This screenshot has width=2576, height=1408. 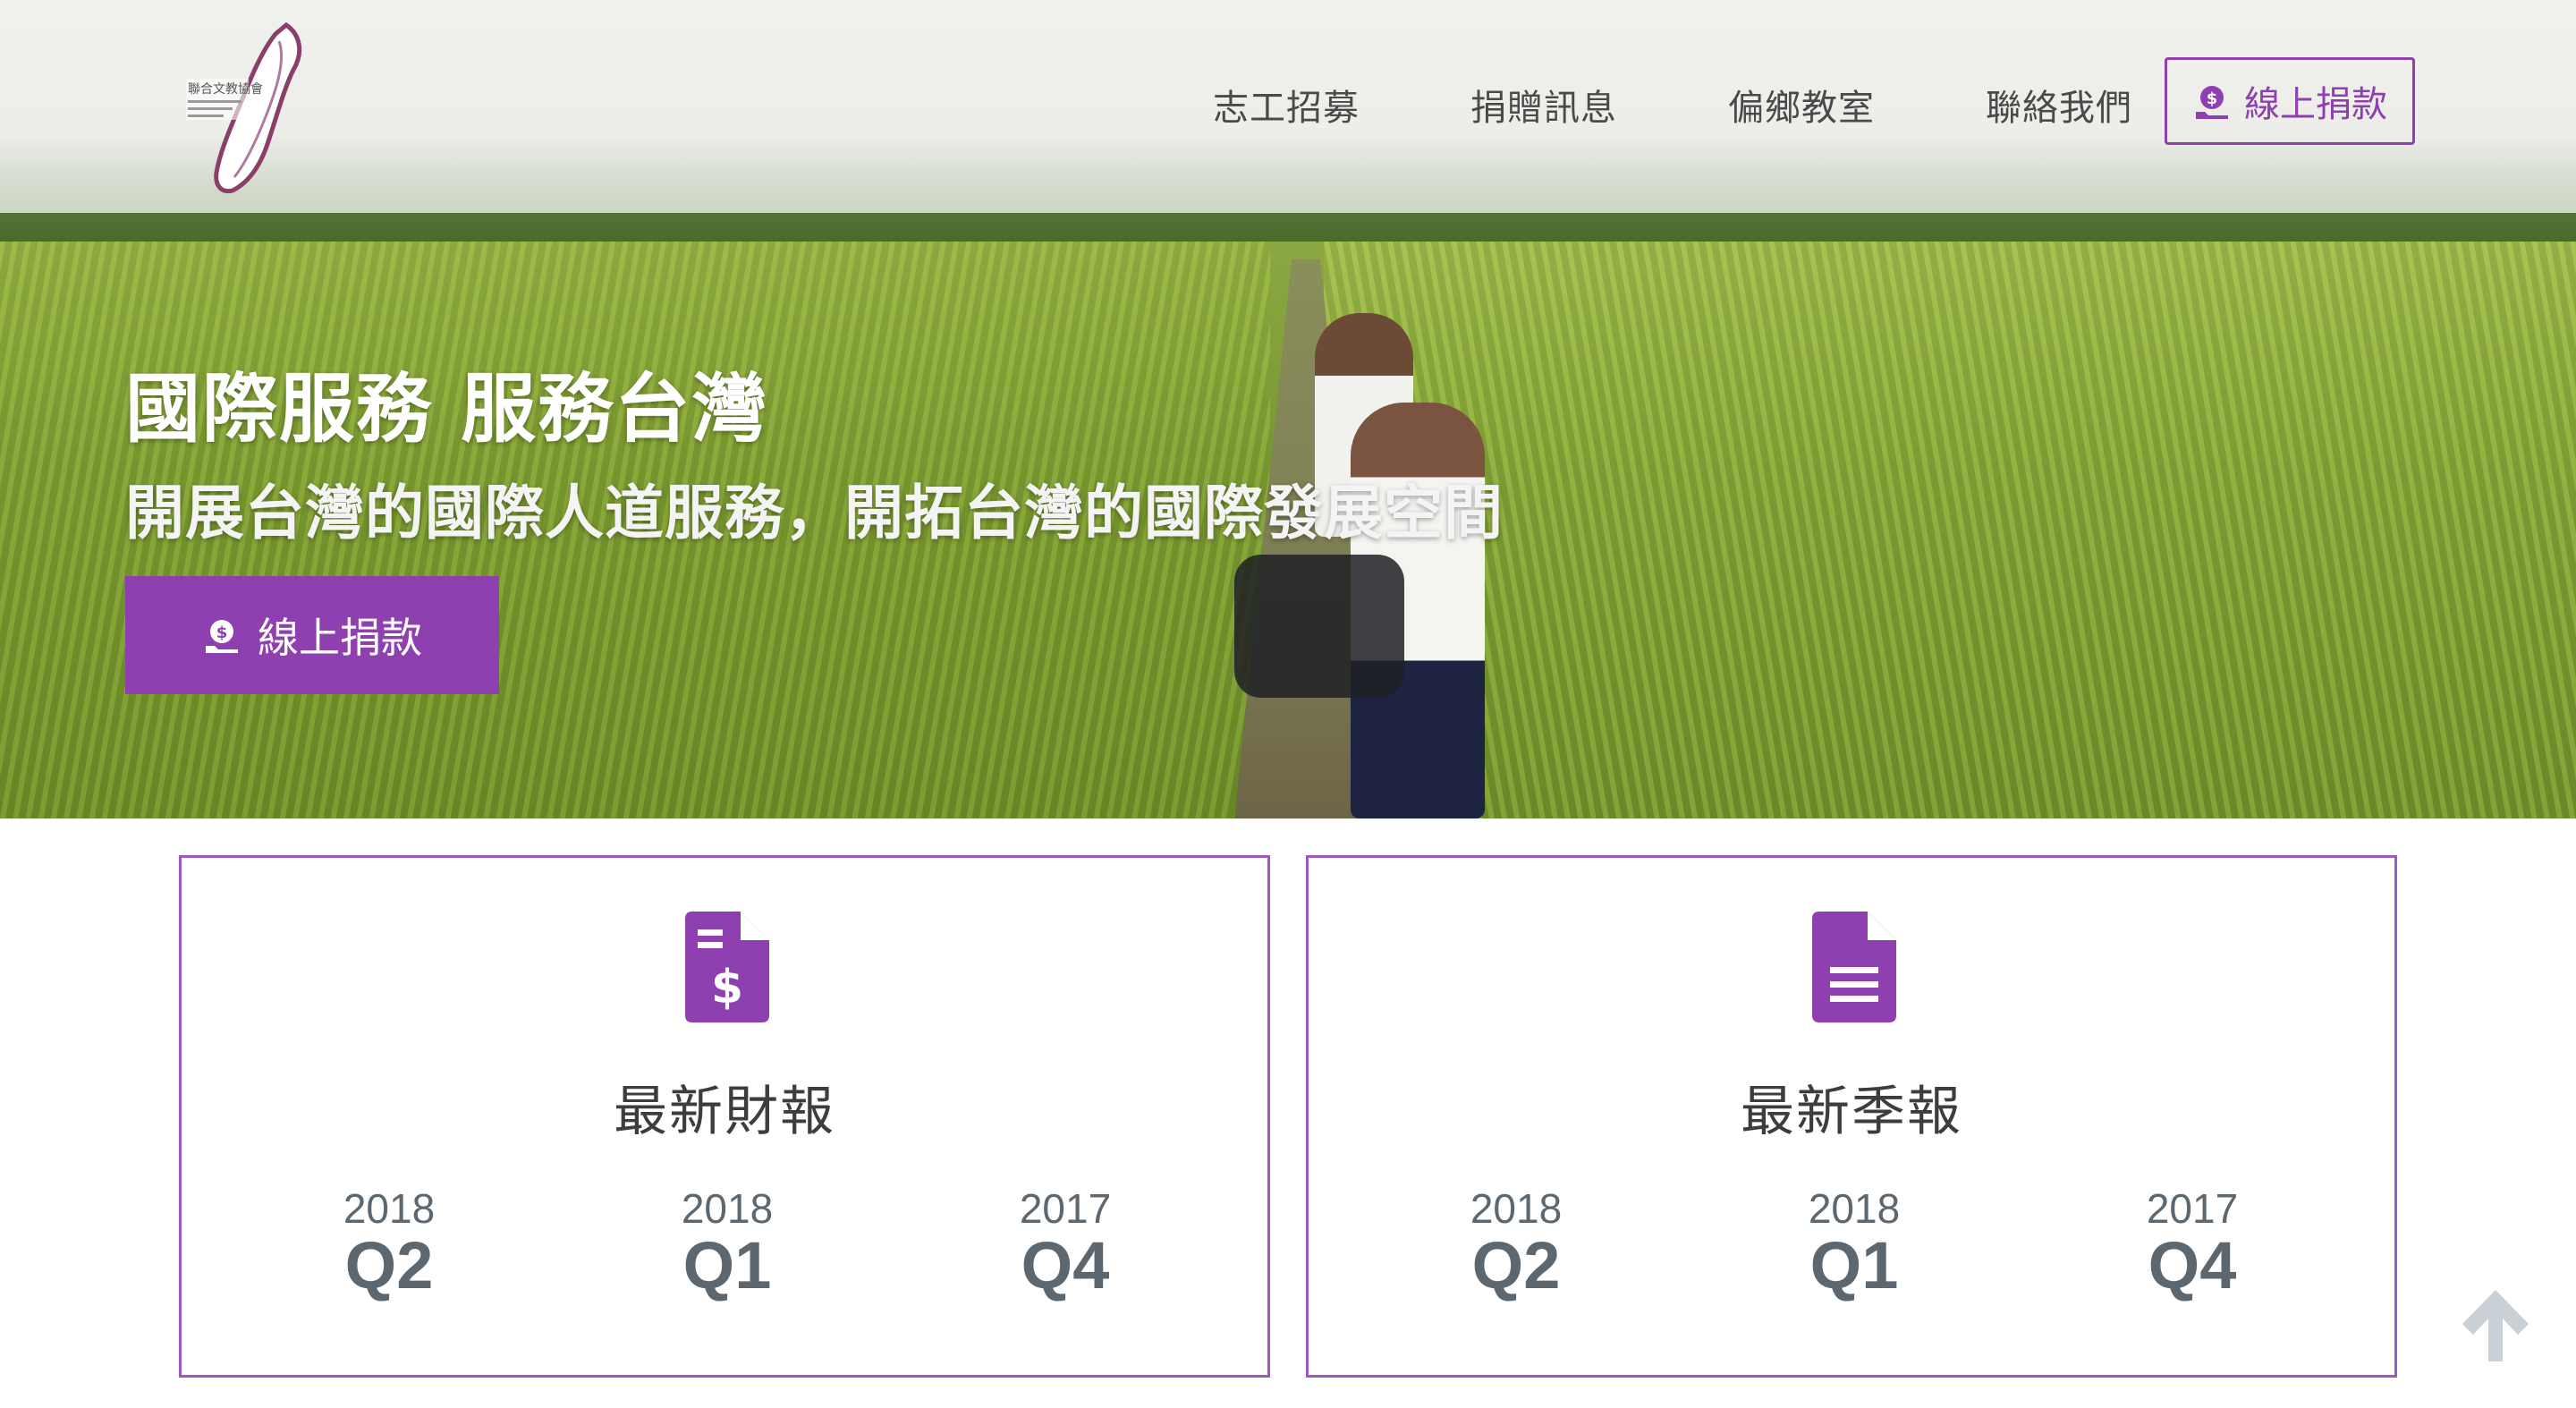 I want to click on financial-report-link-2017-q4: 2017 Q4, so click(x=1065, y=1241).